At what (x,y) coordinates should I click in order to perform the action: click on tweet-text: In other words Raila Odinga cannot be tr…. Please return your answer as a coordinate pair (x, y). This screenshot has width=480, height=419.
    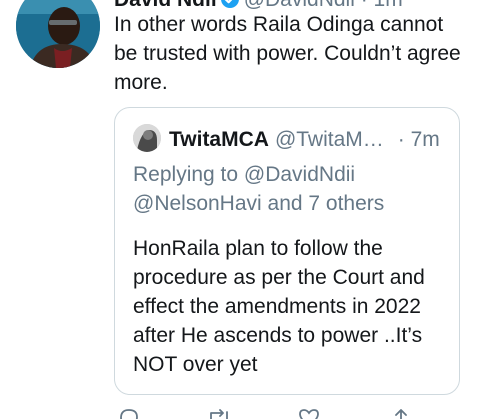
    Looking at the image, I should click on (287, 53).